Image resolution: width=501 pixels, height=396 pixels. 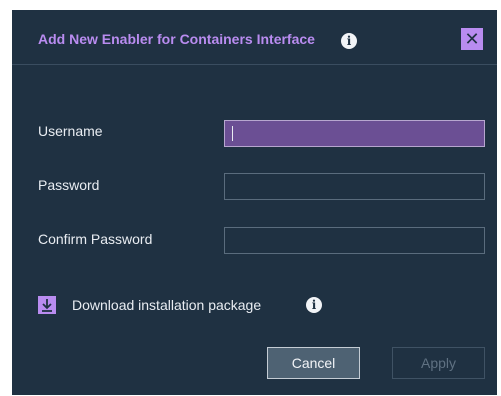 I want to click on close-button: ✕, so click(x=472, y=39).